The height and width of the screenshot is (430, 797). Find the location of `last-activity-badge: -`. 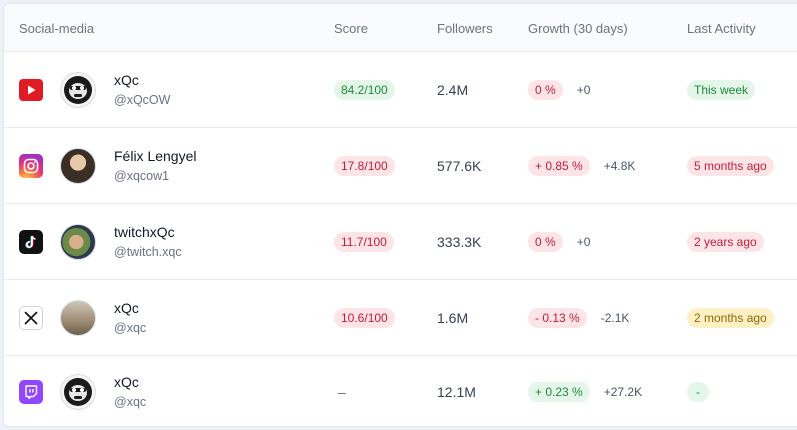

last-activity-badge: - is located at coordinates (698, 392).